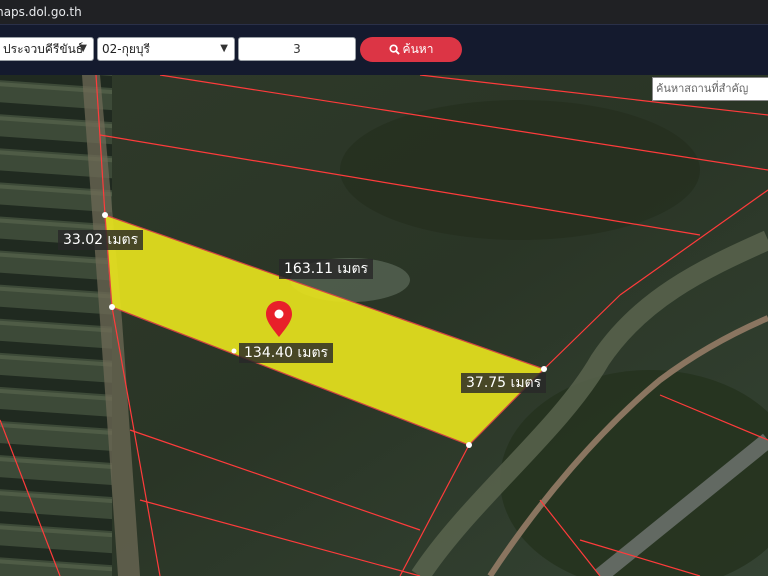  I want to click on distance-label-east: 37.75 เมตร, so click(504, 383).